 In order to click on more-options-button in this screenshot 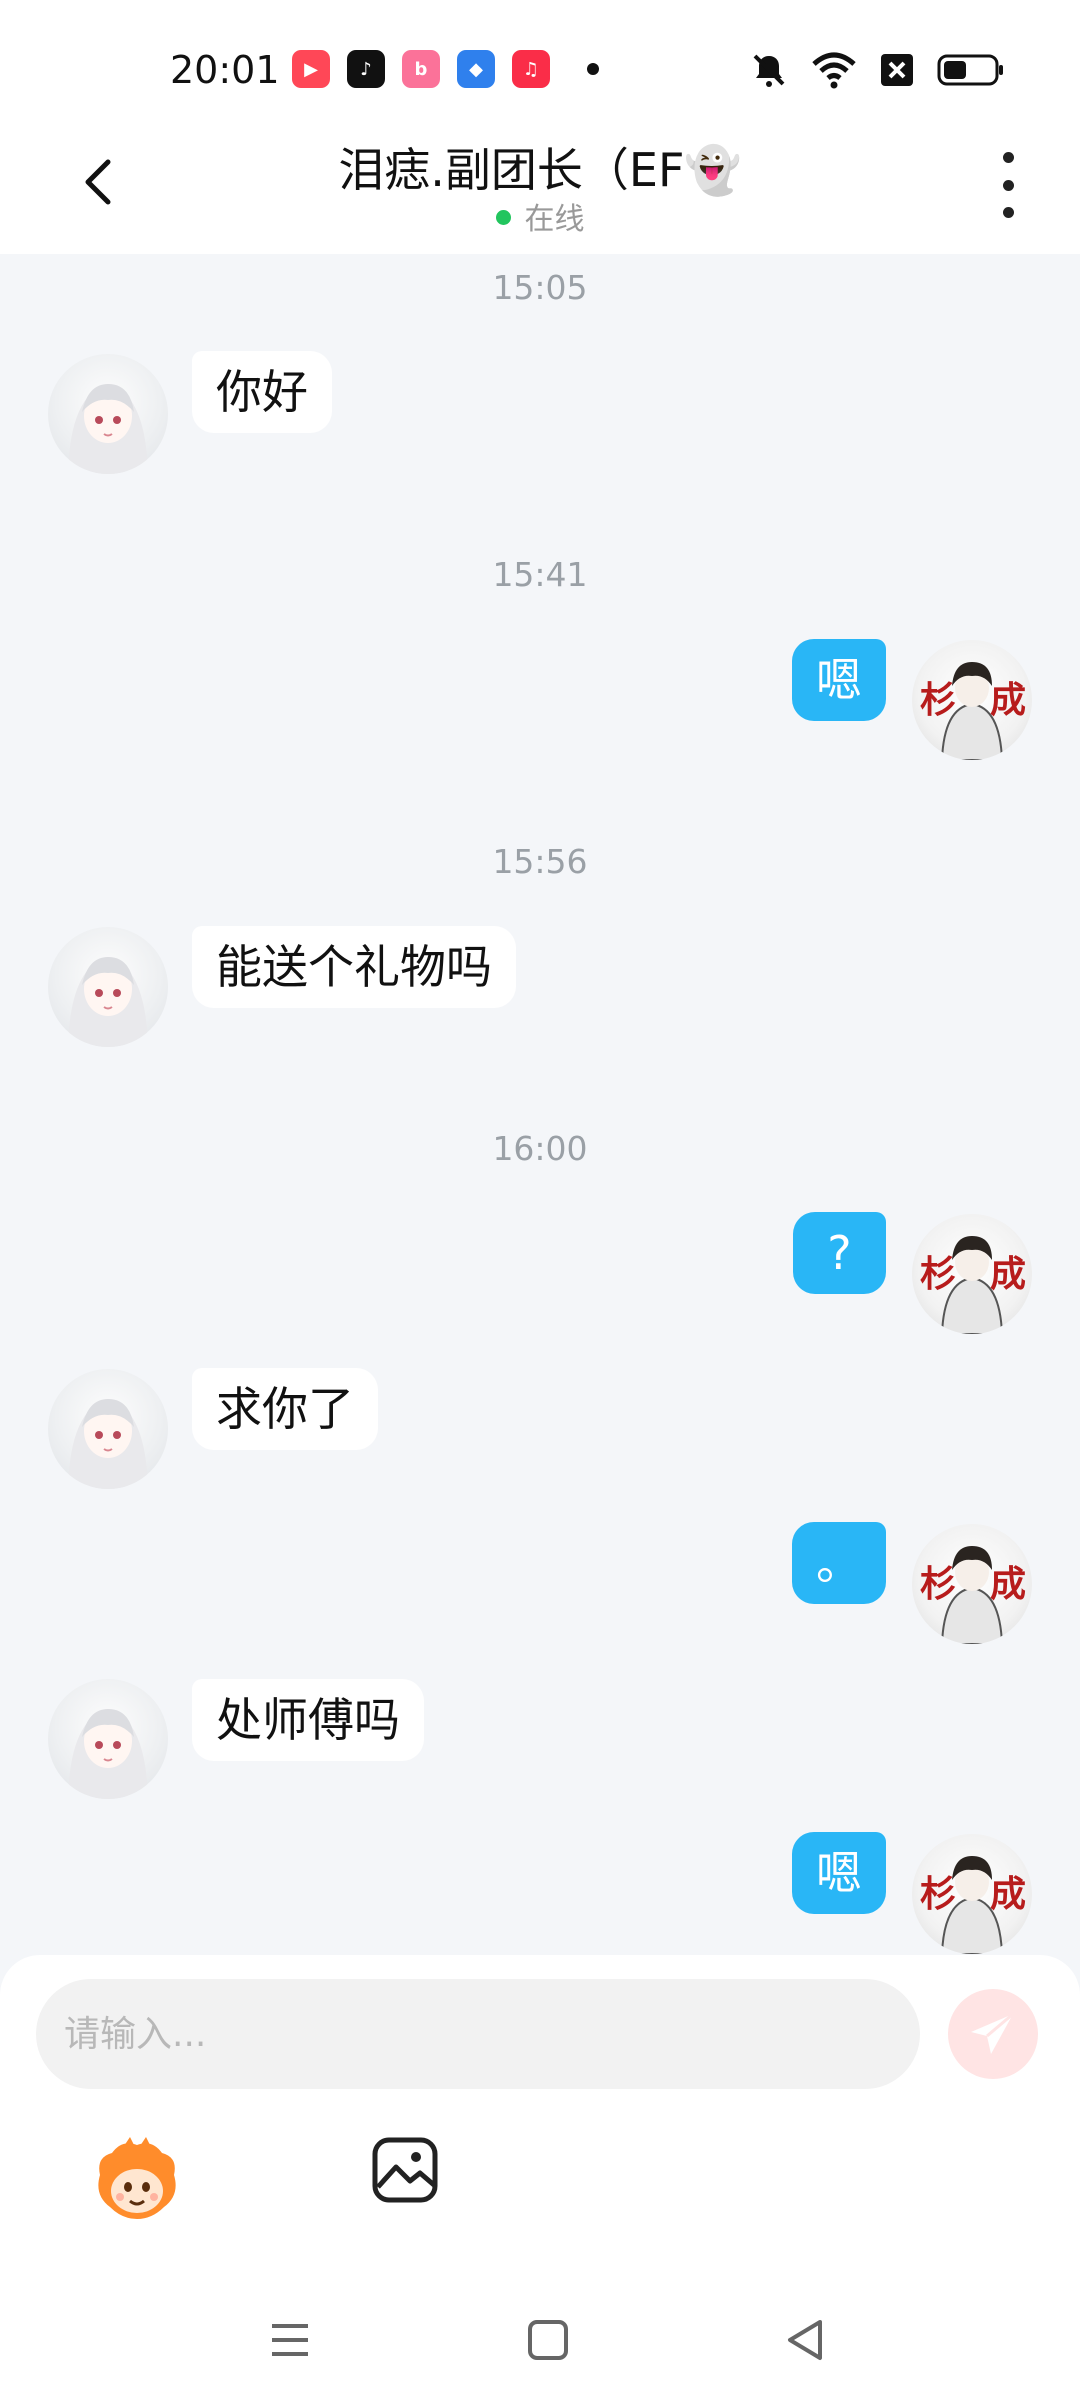, I will do `click(1008, 185)`.